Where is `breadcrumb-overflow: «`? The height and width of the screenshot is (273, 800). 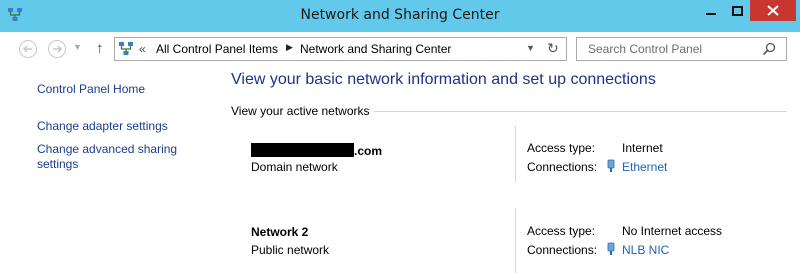 breadcrumb-overflow: « is located at coordinates (142, 49).